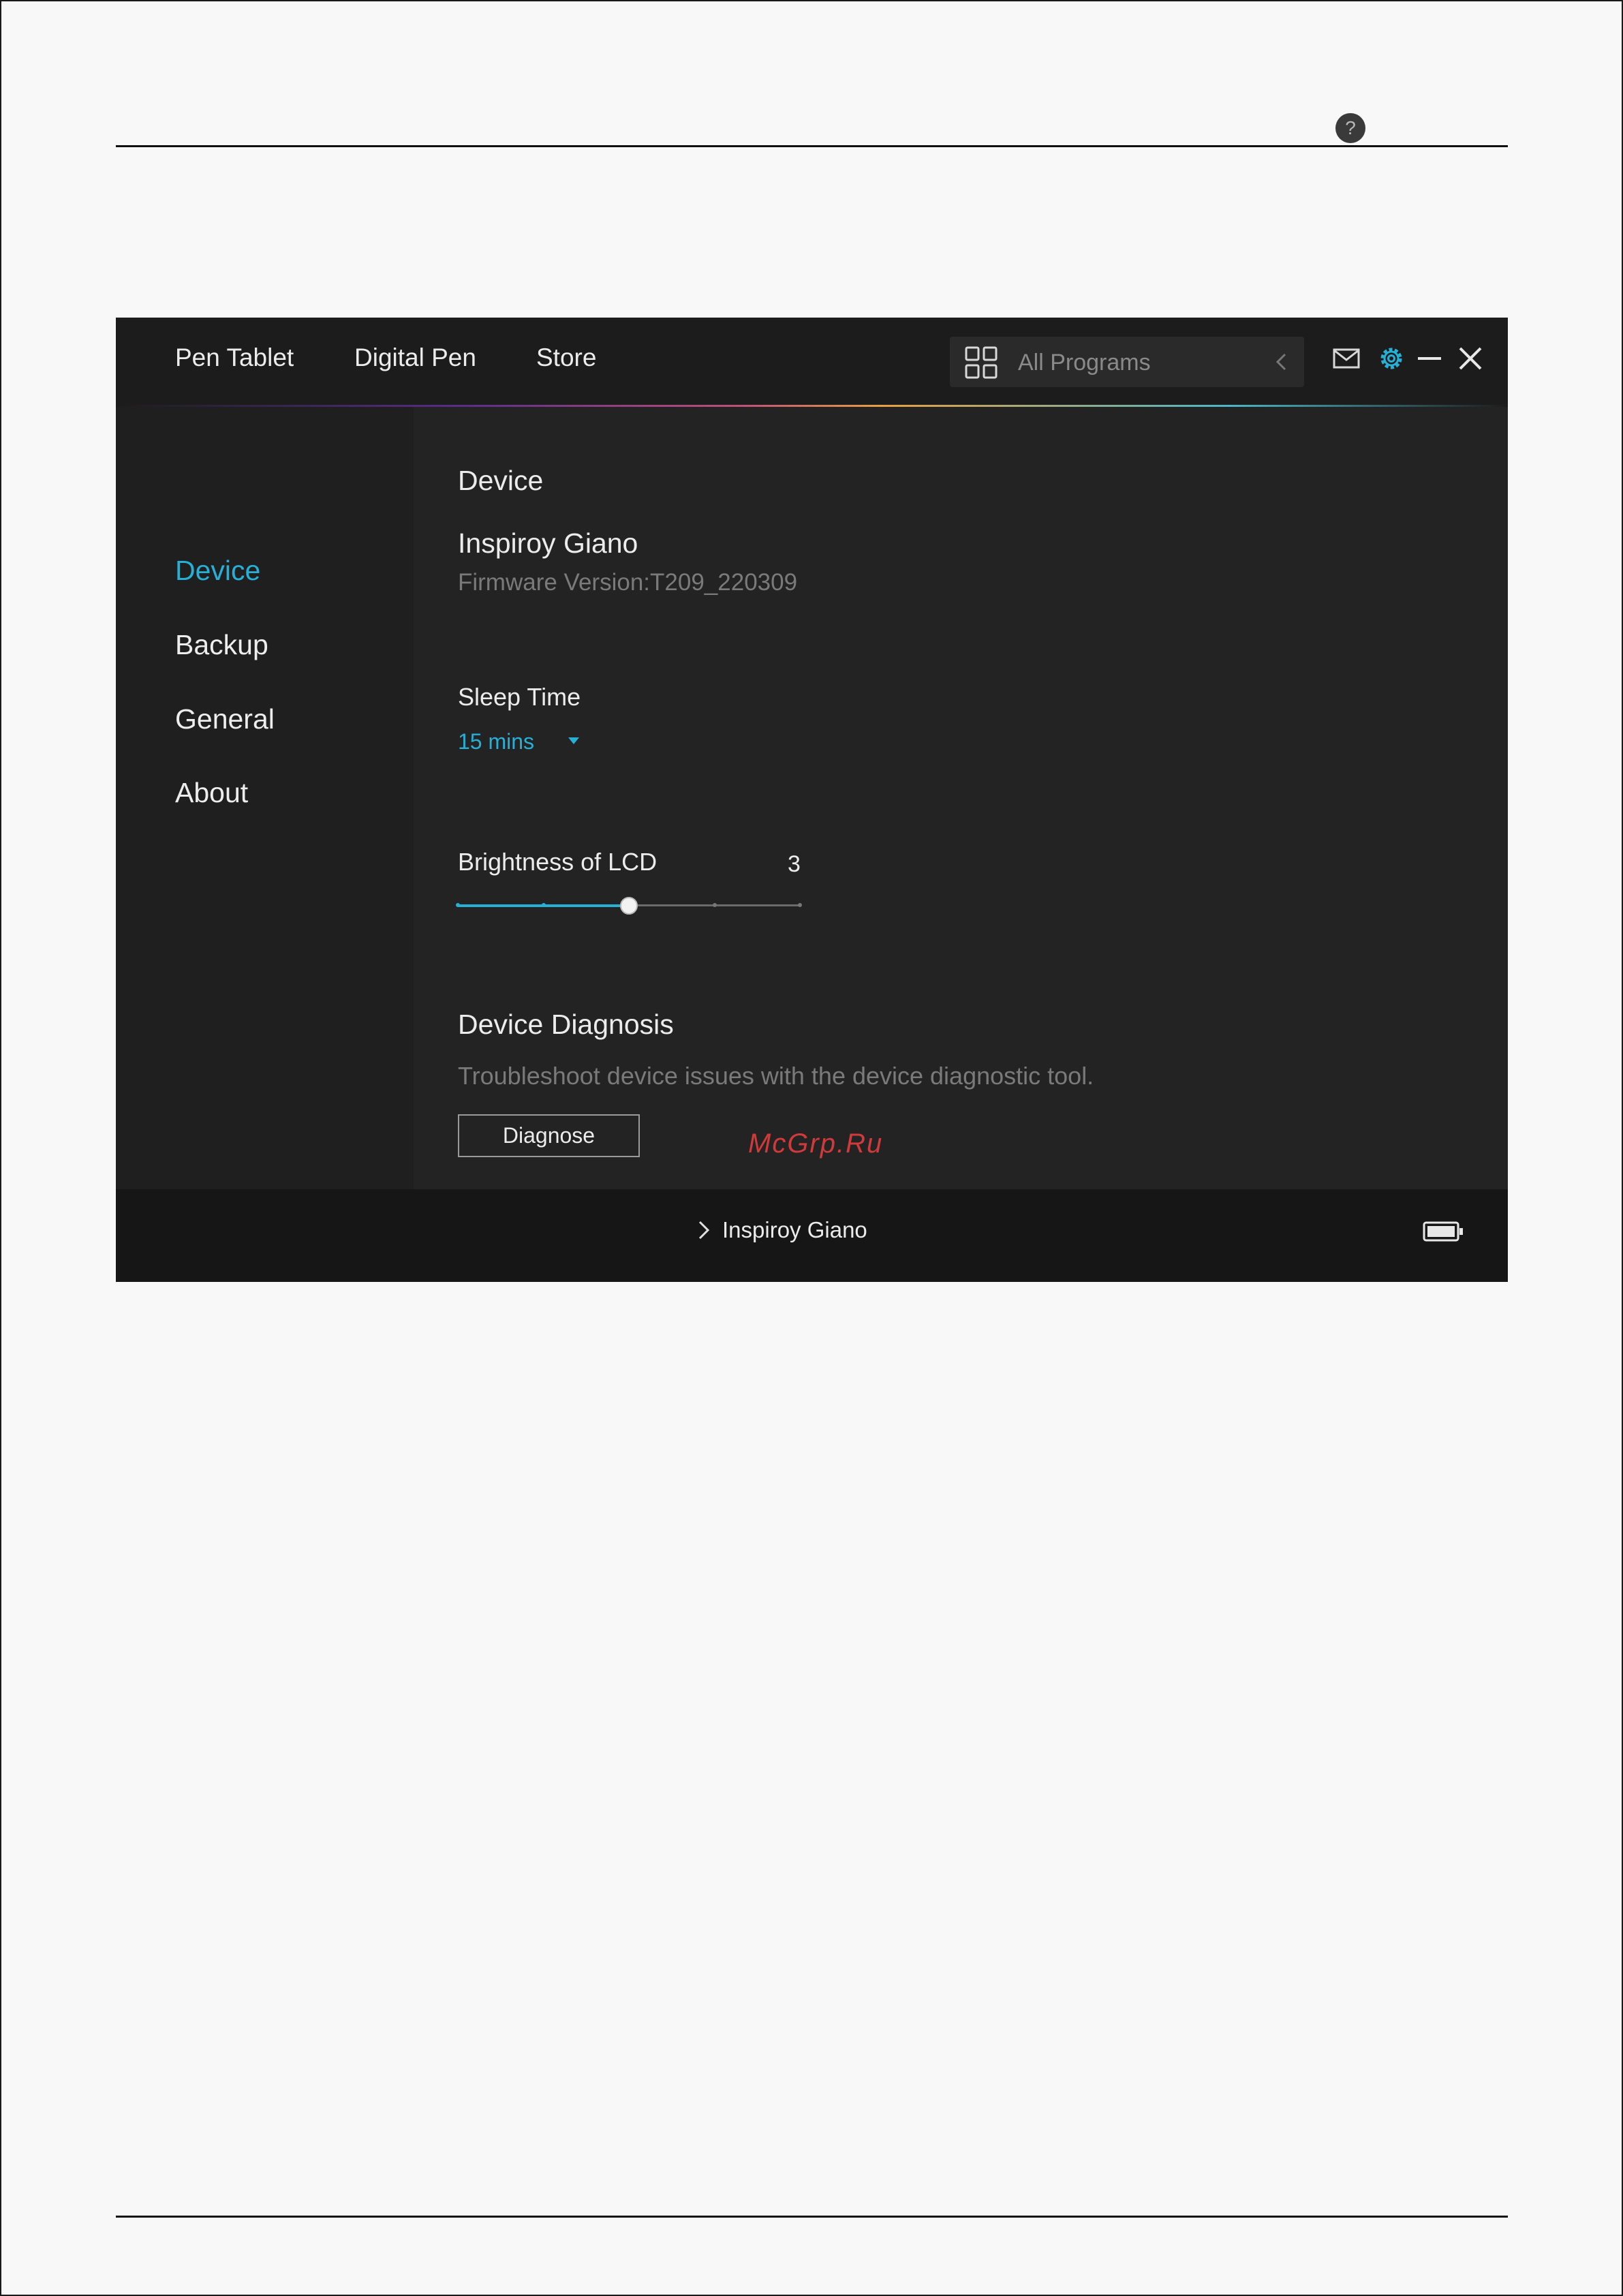 This screenshot has height=2296, width=1623. Describe the element at coordinates (1346, 358) in the screenshot. I see `mail-icon` at that location.